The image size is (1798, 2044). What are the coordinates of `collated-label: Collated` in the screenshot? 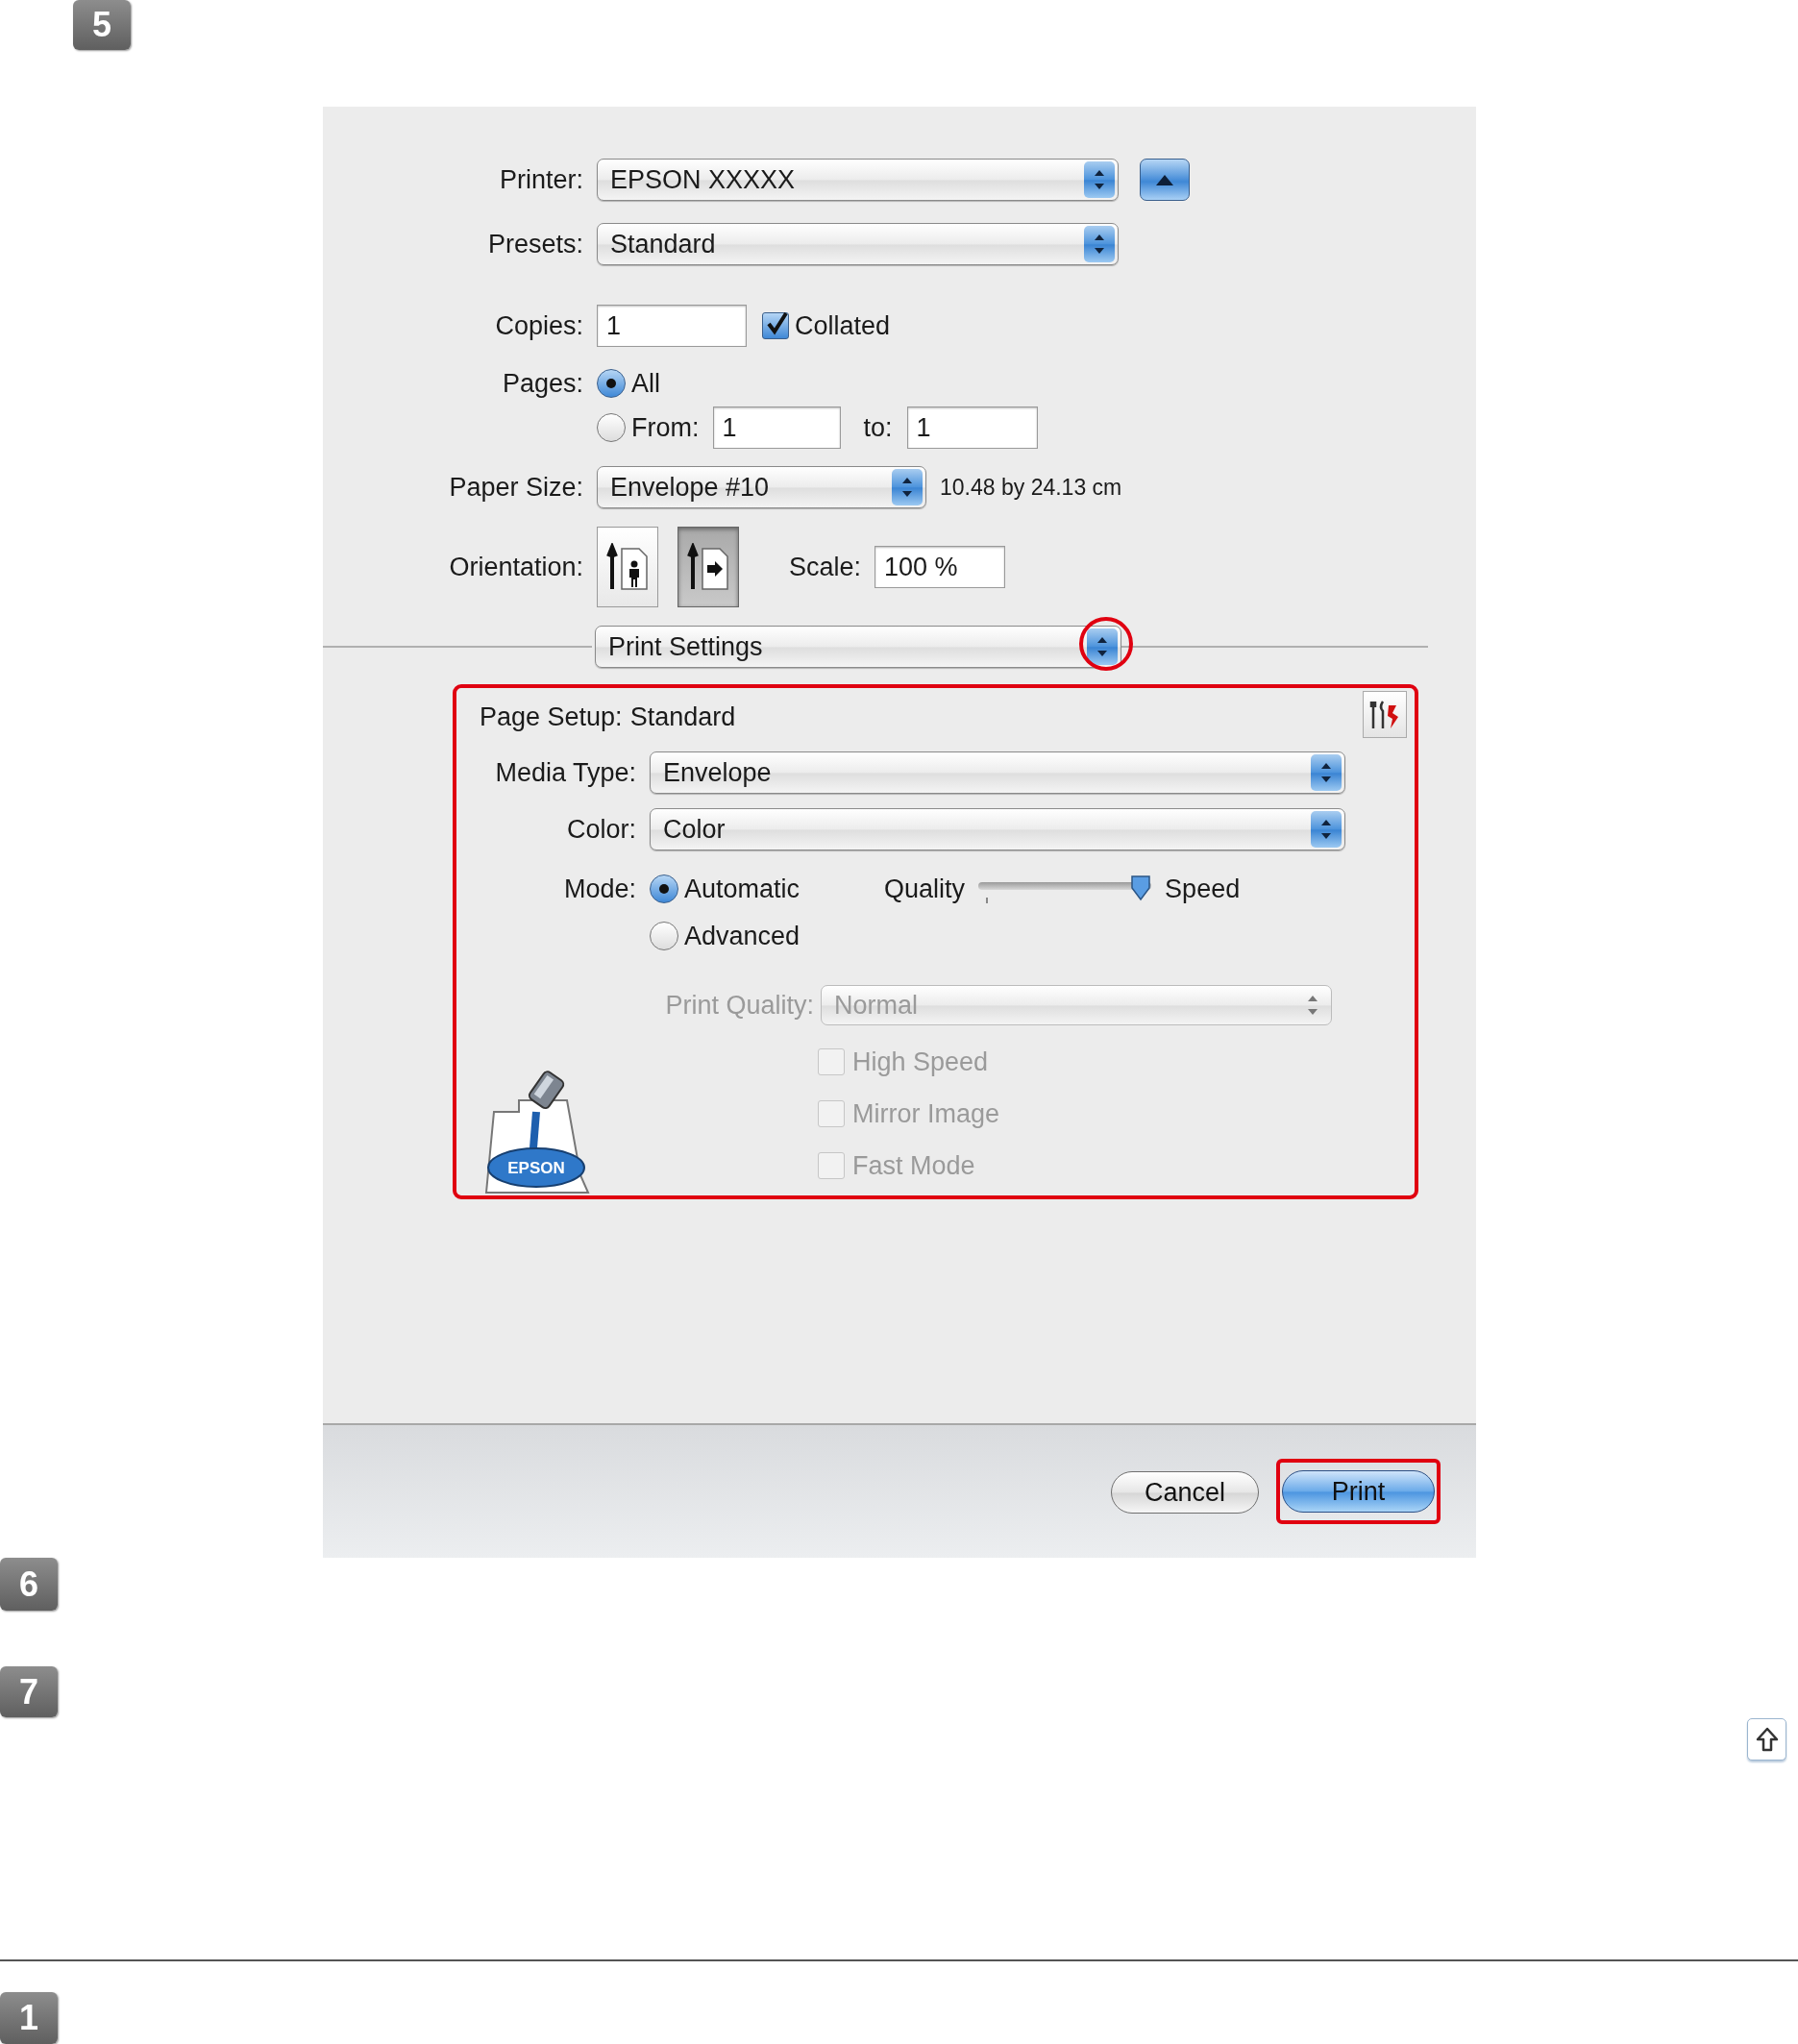 It's located at (843, 325).